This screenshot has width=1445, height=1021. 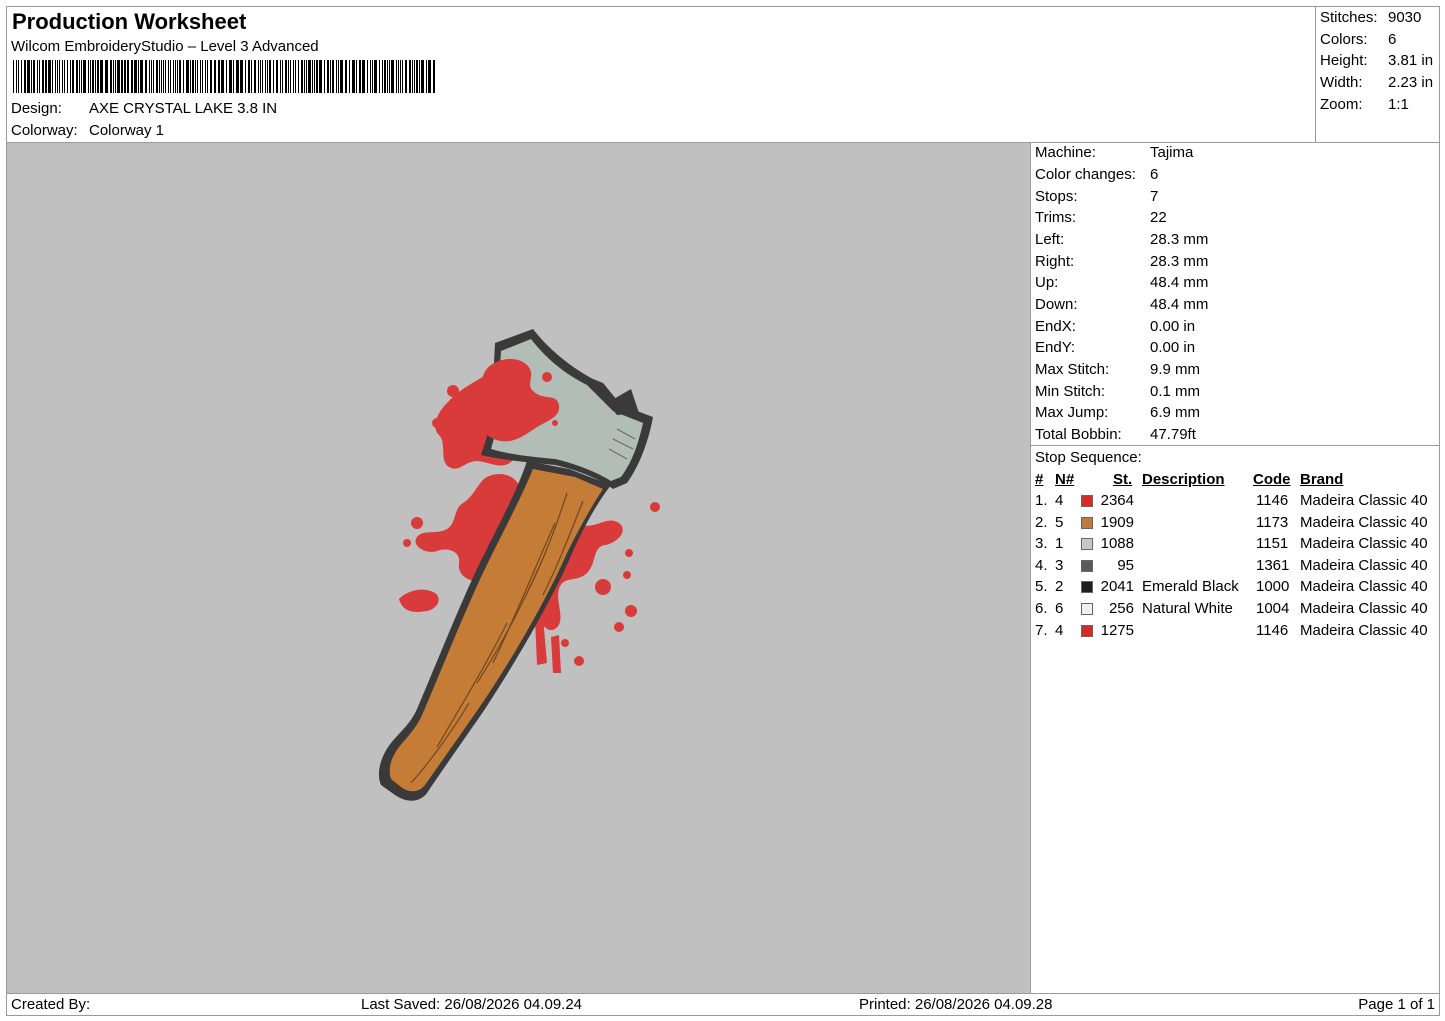 What do you see at coordinates (1349, 17) in the screenshot?
I see `summary-label: Stitches:` at bounding box center [1349, 17].